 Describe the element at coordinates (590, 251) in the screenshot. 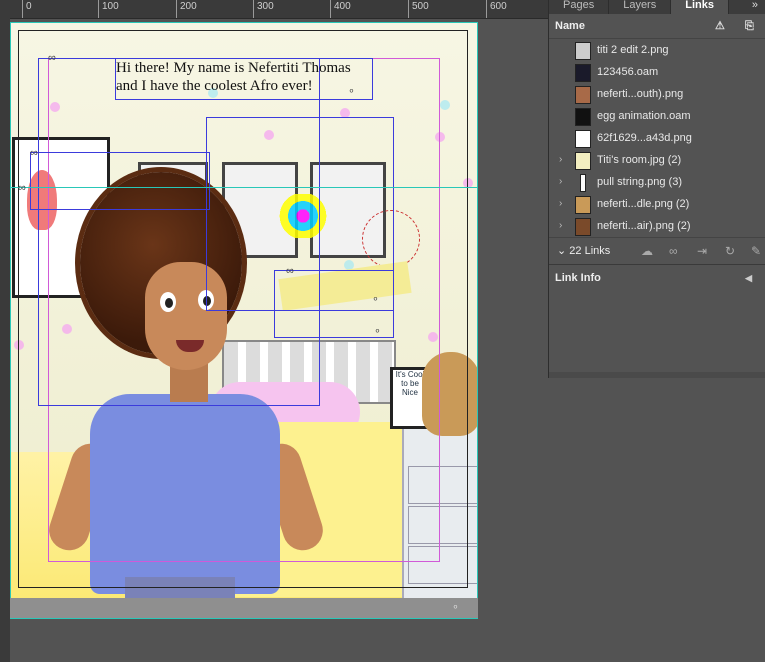

I see `links-count: 22 Links` at that location.